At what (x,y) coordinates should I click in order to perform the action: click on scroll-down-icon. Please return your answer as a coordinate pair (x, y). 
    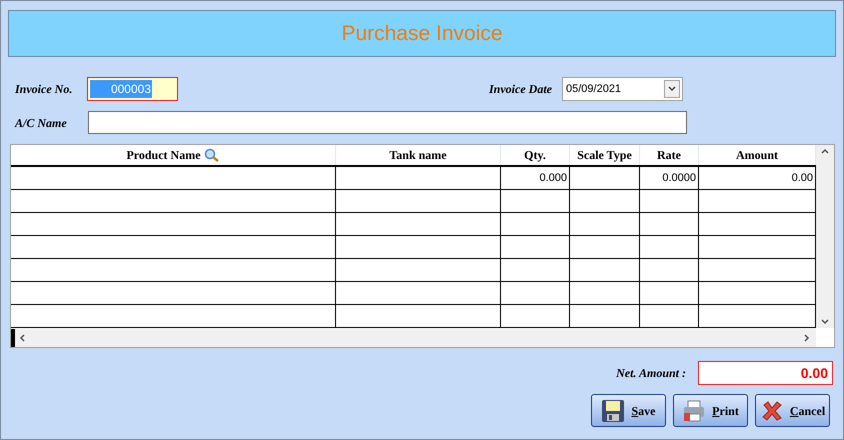
    Looking at the image, I should click on (825, 322).